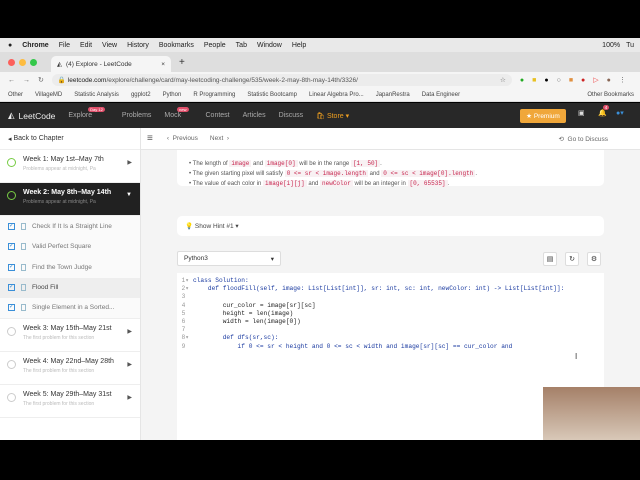 The height and width of the screenshot is (480, 640). What do you see at coordinates (70, 246) in the screenshot?
I see `problem-item: ✓ Valid Perfect Square` at bounding box center [70, 246].